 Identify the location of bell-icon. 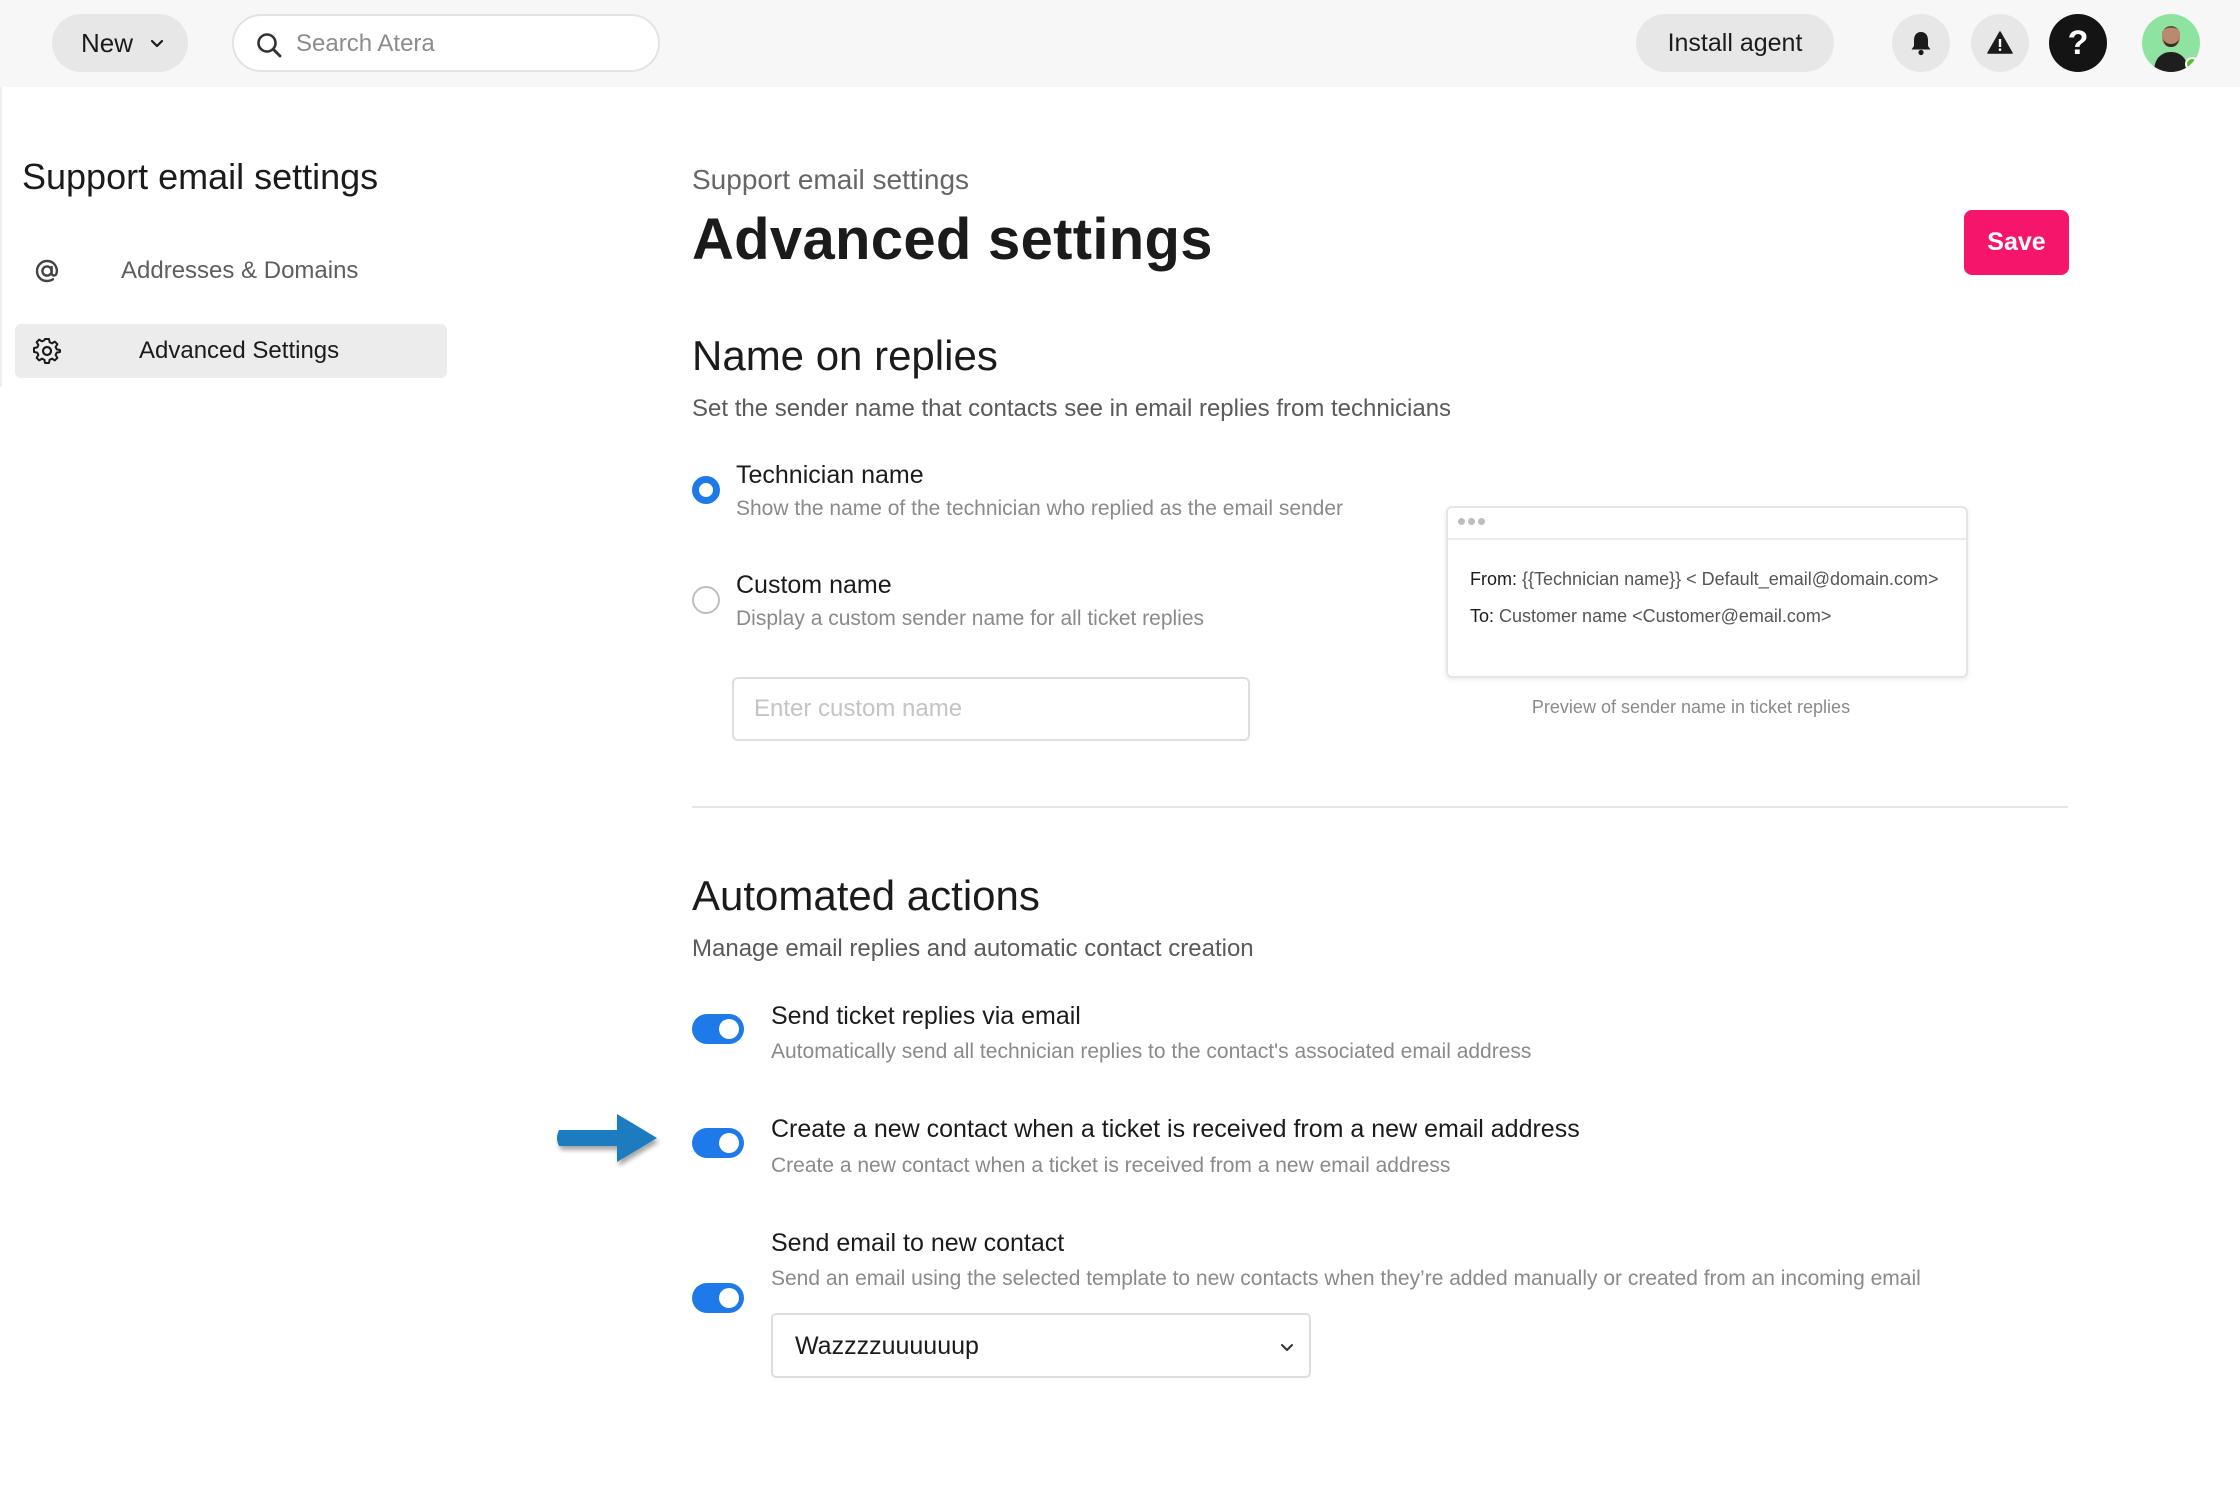
(1921, 44).